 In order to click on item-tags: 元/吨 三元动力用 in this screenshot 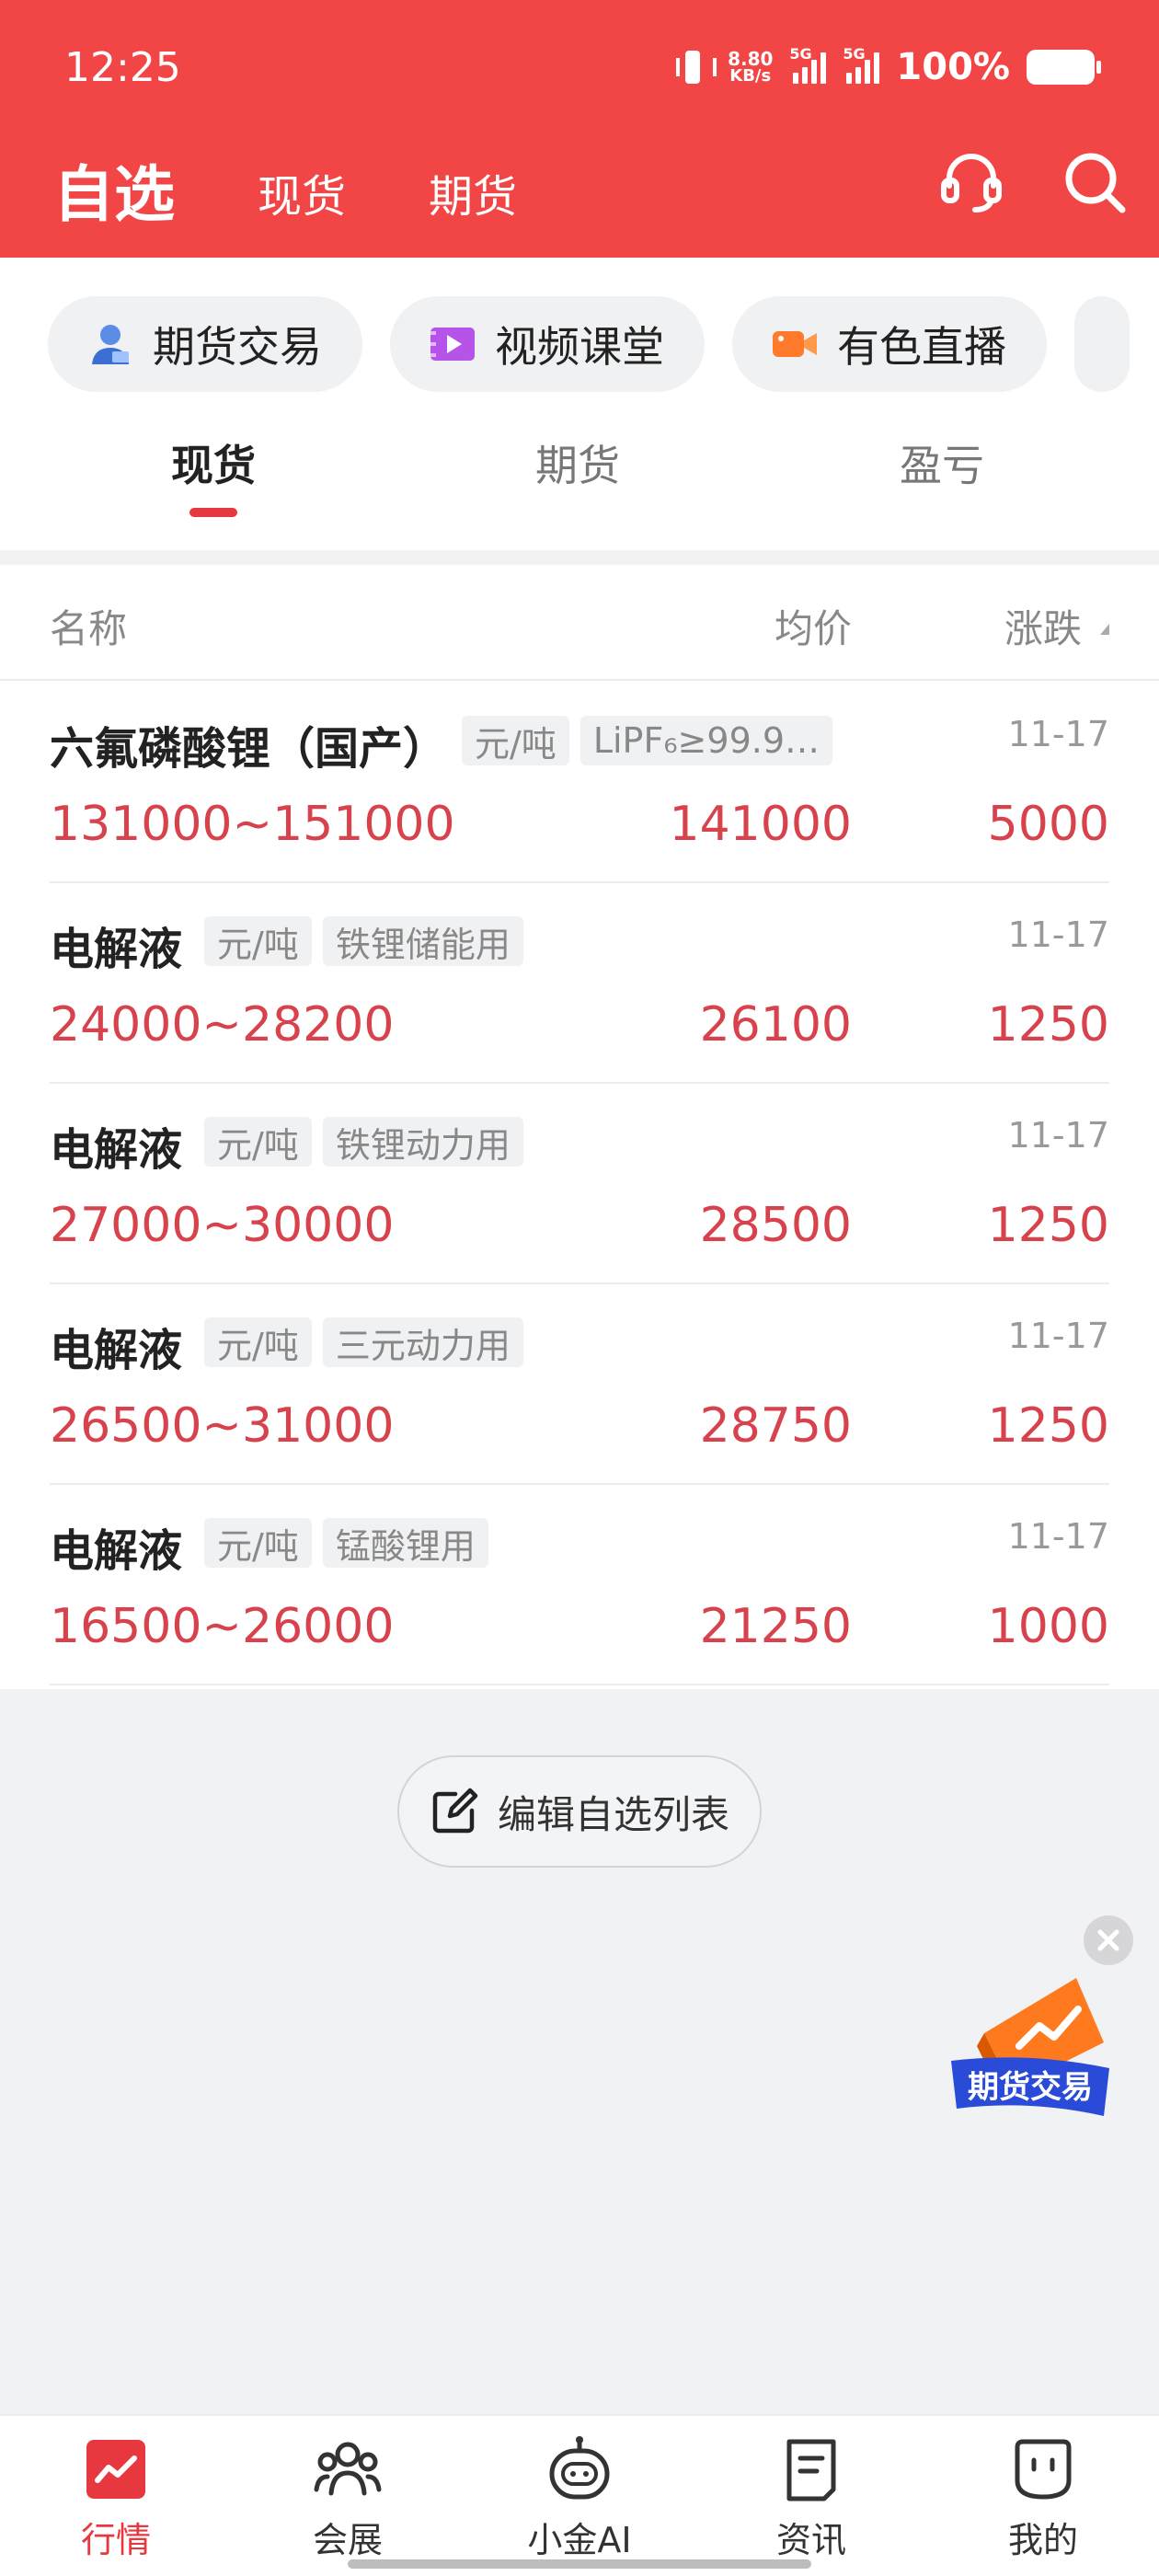, I will do `click(363, 1342)`.